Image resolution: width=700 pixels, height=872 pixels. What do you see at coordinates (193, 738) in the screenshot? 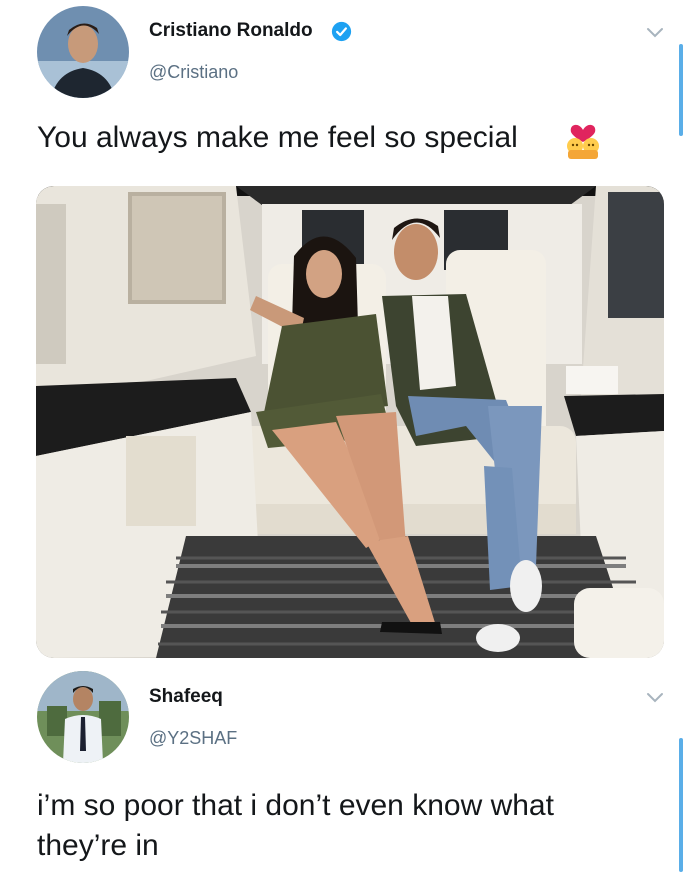
I see `reply-author-handle: @Y2SHAF` at bounding box center [193, 738].